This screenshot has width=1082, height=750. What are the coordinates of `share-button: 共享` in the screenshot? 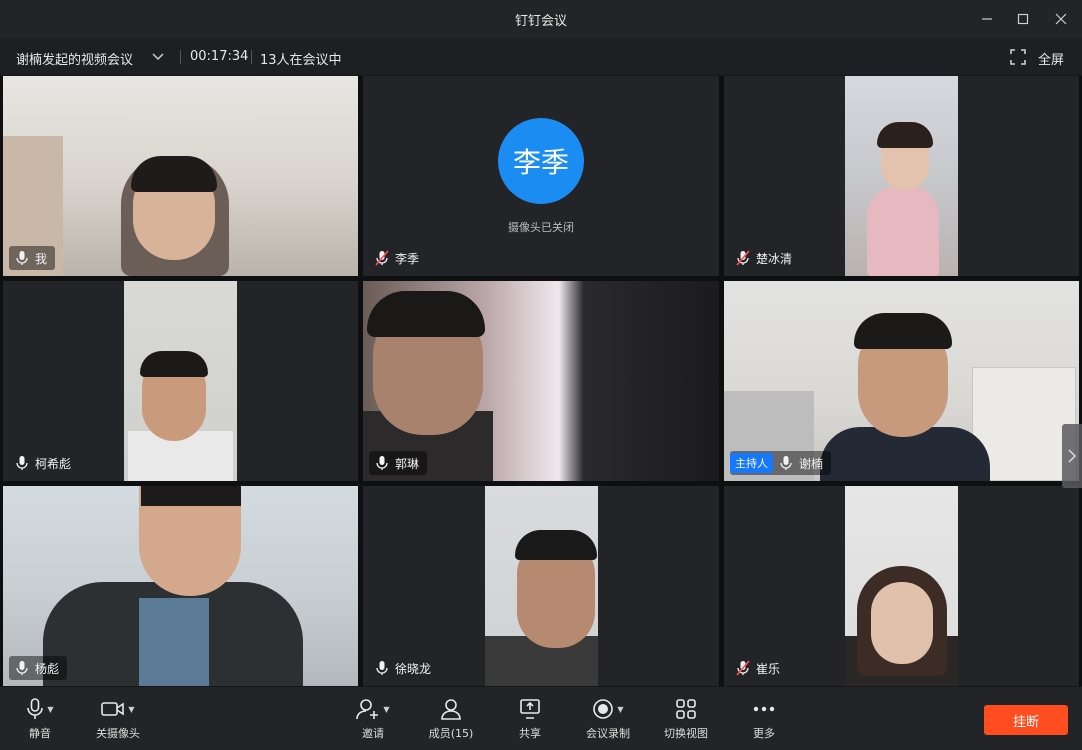 It's located at (530, 719).